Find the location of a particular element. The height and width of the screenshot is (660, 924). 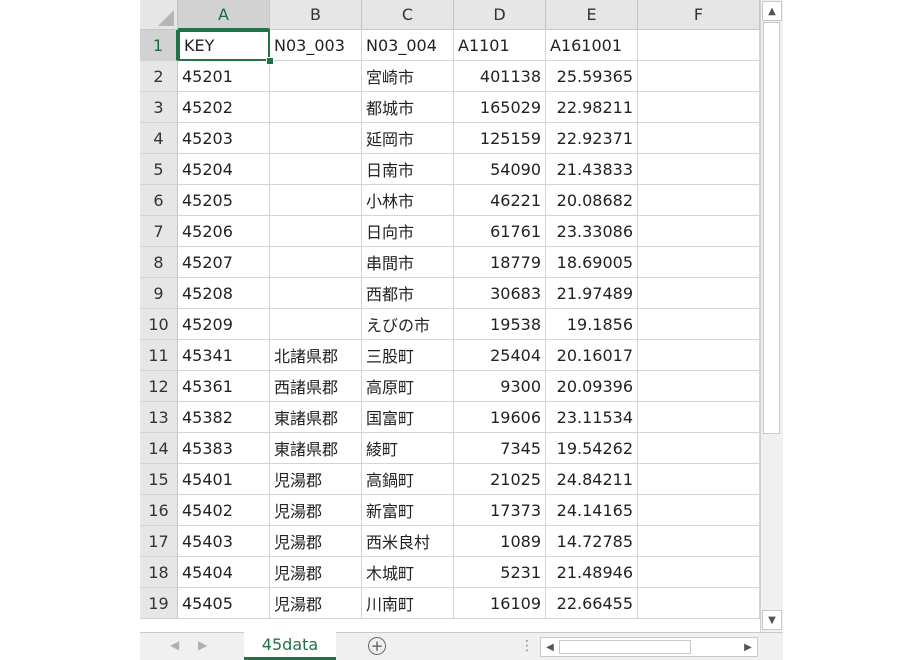

scroll-up-icon: ▲ is located at coordinates (772, 11).